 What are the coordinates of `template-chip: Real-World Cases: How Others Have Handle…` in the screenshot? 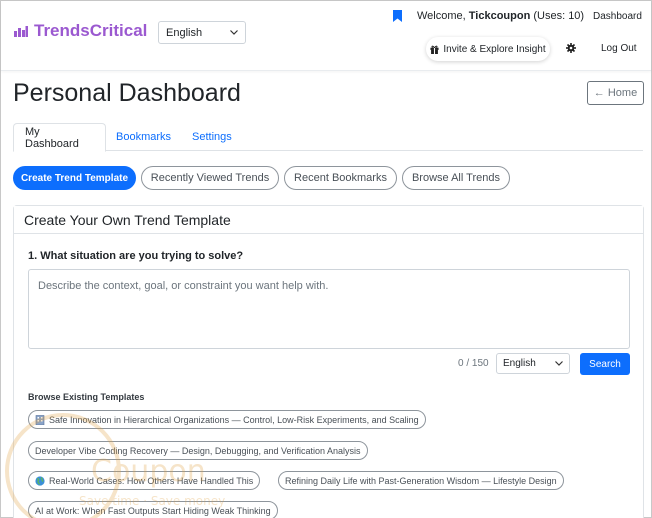 It's located at (144, 480).